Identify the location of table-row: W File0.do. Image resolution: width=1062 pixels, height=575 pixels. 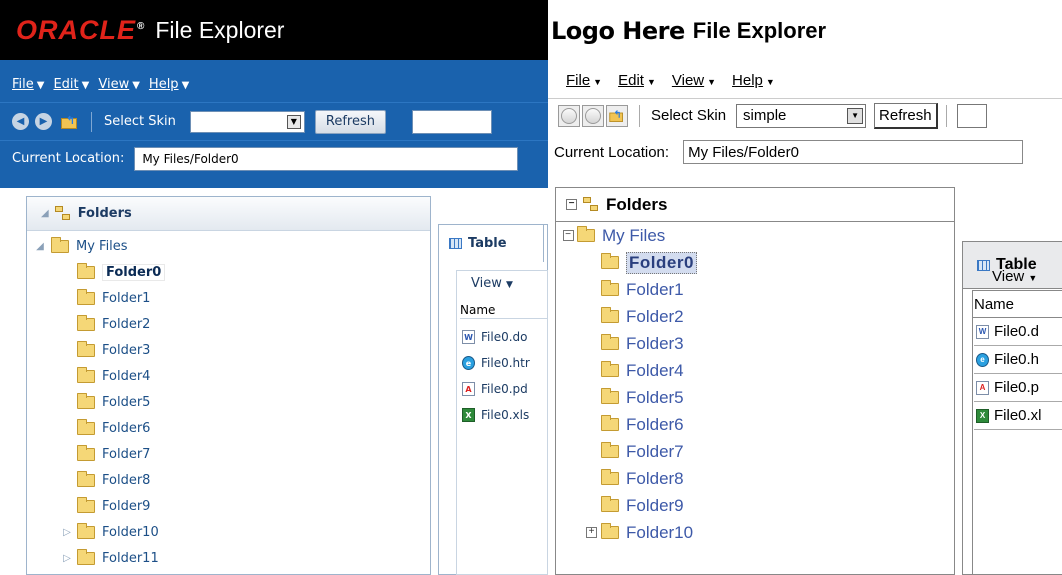
(495, 337).